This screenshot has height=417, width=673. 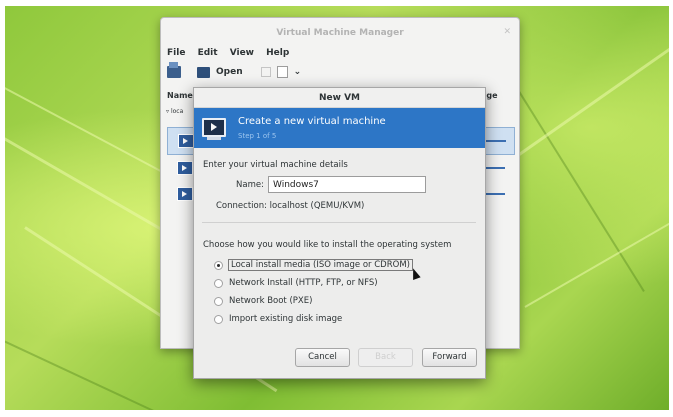 I want to click on option-import-disk: Import existing disk image, so click(x=278, y=319).